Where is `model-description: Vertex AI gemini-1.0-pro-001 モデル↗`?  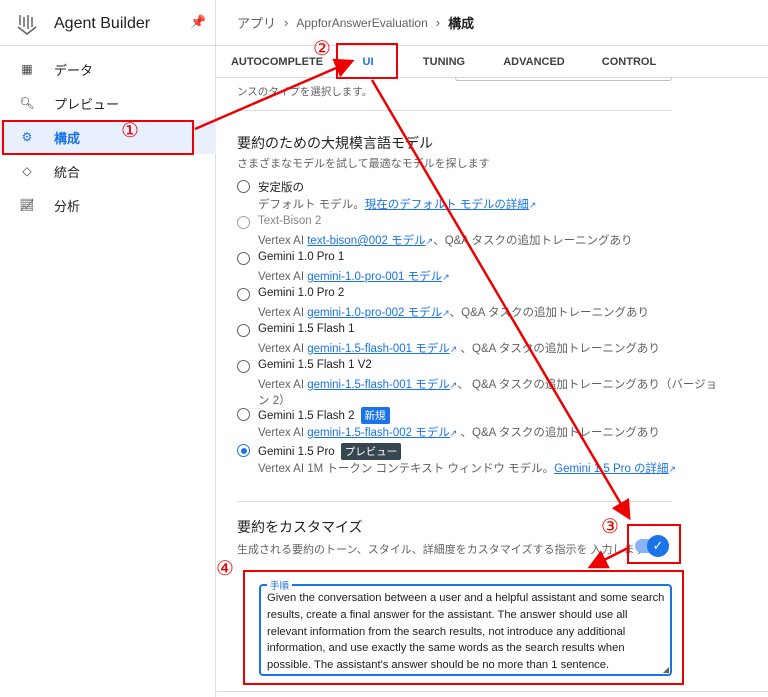
model-description: Vertex AI gemini-1.0-pro-001 モデル↗ is located at coordinates (354, 276).